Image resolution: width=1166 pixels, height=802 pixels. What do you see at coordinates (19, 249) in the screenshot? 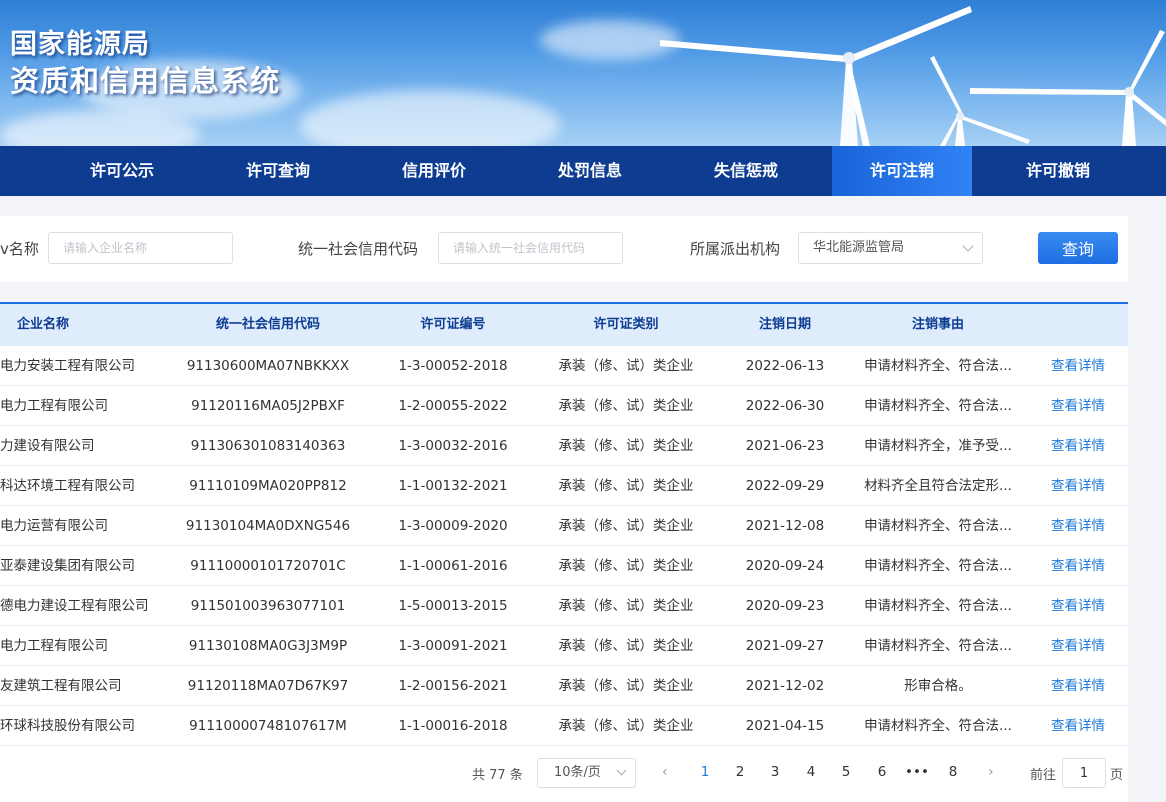
I see `company-name-label: v名称` at bounding box center [19, 249].